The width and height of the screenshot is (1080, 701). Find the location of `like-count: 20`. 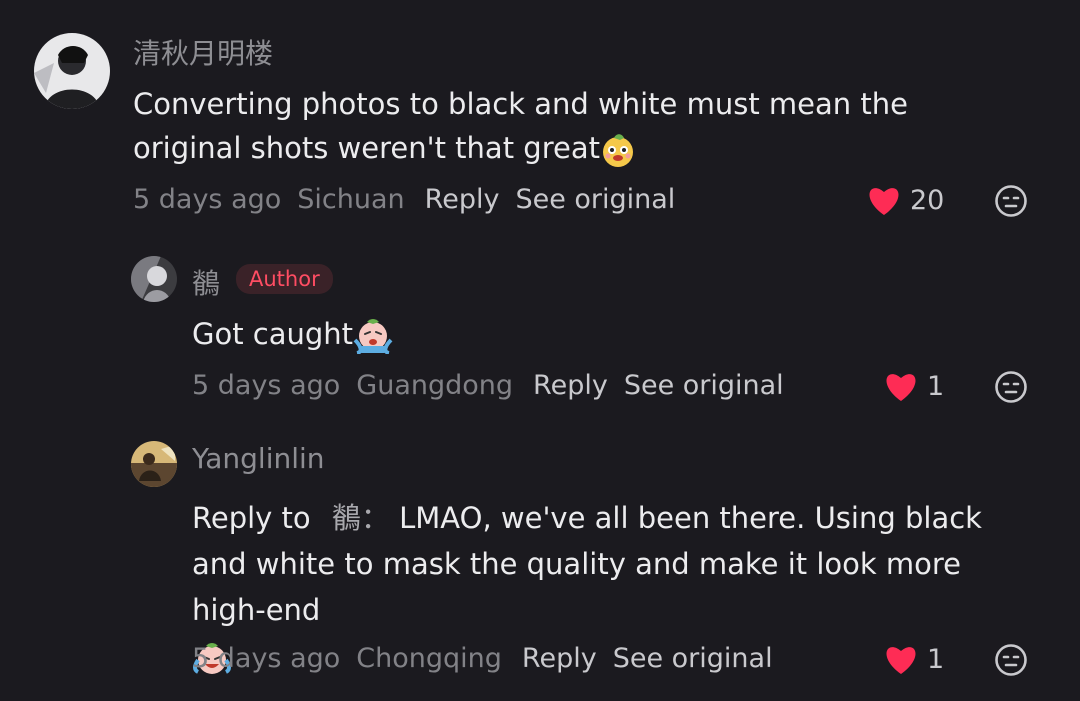

like-count: 20 is located at coordinates (927, 200).